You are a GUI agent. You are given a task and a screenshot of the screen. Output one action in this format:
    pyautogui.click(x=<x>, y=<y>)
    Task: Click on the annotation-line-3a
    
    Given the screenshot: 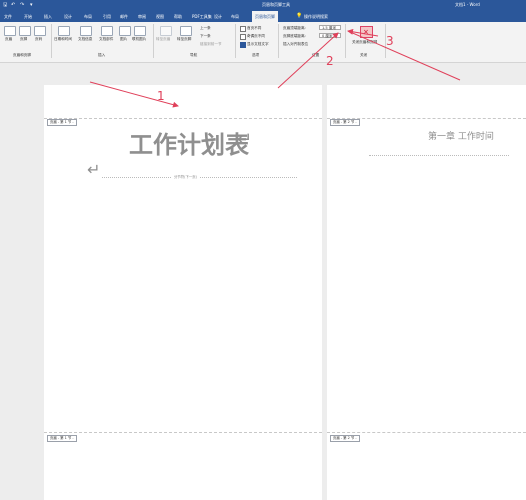 What is the action you would take?
    pyautogui.click(x=404, y=55)
    